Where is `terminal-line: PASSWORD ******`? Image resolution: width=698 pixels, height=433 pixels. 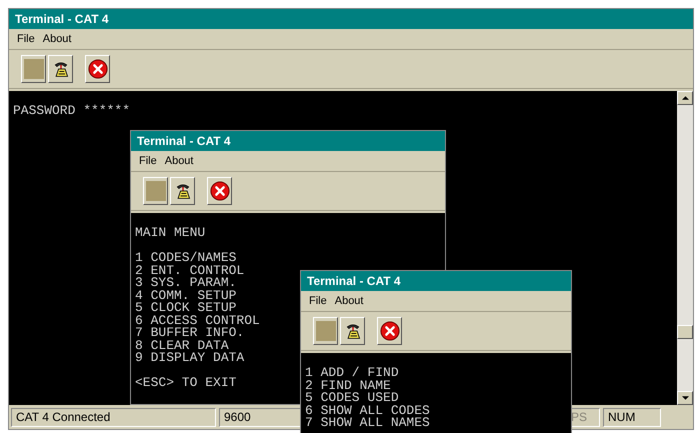 terminal-line: PASSWORD ****** is located at coordinates (71, 111).